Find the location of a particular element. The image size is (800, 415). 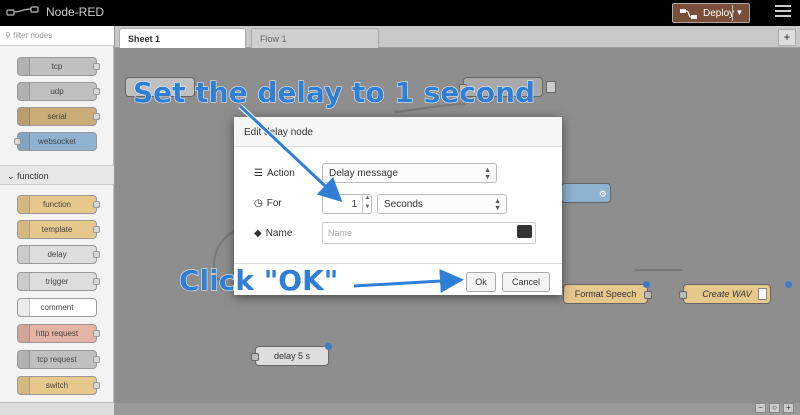

canvas-node-format-speech: Format Speech is located at coordinates (607, 294).